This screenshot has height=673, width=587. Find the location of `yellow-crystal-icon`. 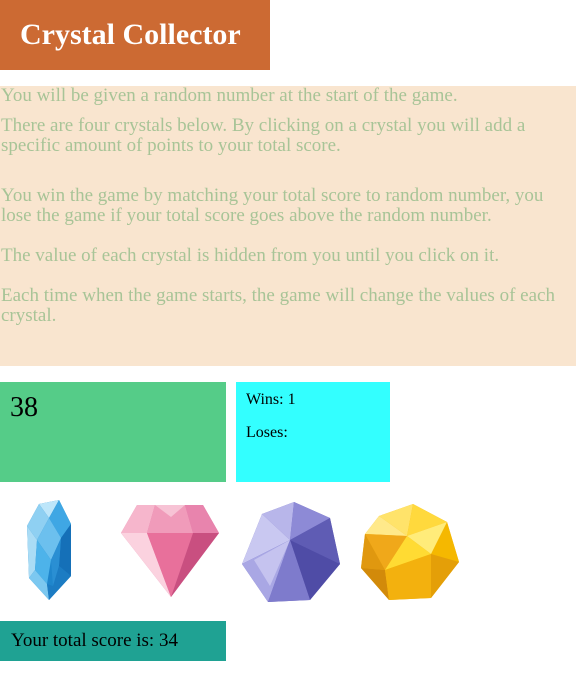

yellow-crystal-icon is located at coordinates (410, 552).